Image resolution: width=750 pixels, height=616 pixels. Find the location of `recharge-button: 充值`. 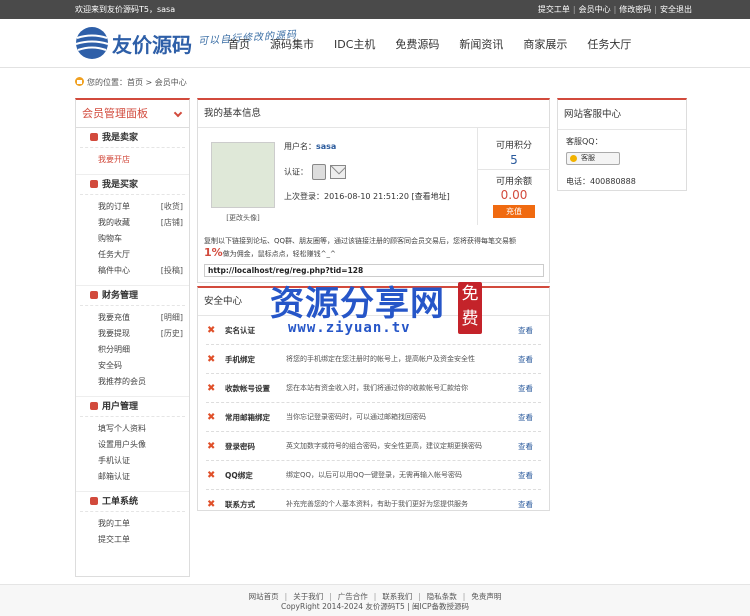

recharge-button: 充值 is located at coordinates (514, 211).